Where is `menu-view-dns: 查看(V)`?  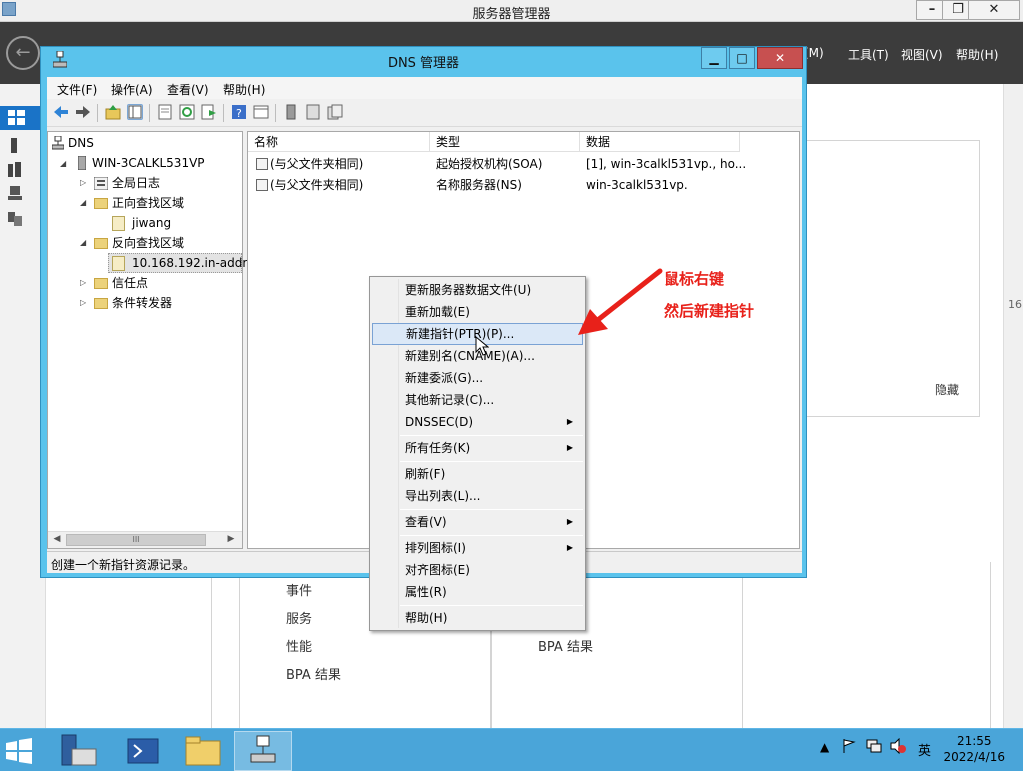 menu-view-dns: 查看(V) is located at coordinates (188, 89).